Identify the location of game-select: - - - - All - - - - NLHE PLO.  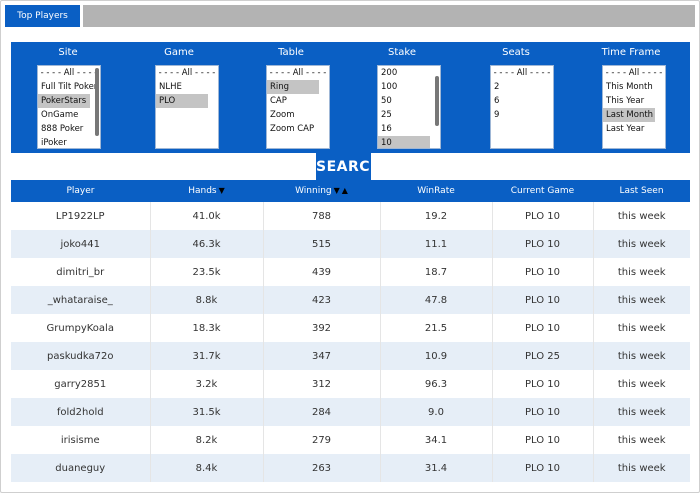
(187, 107).